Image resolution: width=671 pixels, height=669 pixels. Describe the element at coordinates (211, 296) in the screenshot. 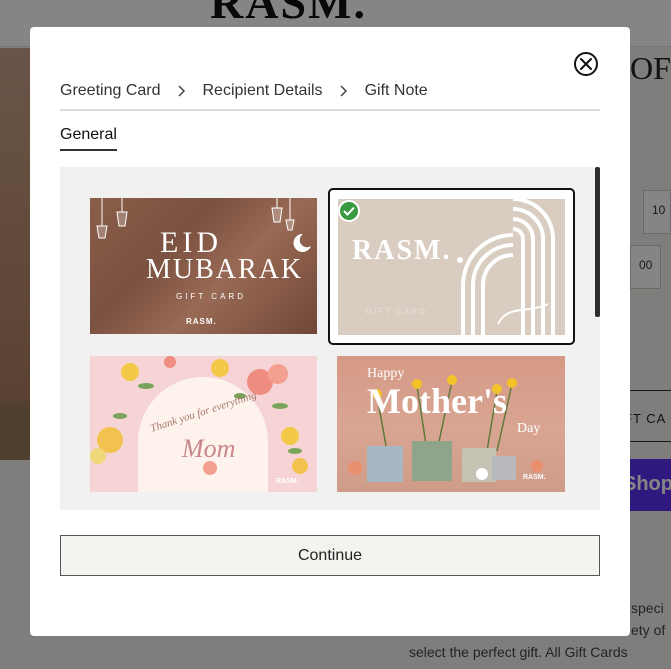

I see `eid-gift-card-label: GIFT CARD` at that location.